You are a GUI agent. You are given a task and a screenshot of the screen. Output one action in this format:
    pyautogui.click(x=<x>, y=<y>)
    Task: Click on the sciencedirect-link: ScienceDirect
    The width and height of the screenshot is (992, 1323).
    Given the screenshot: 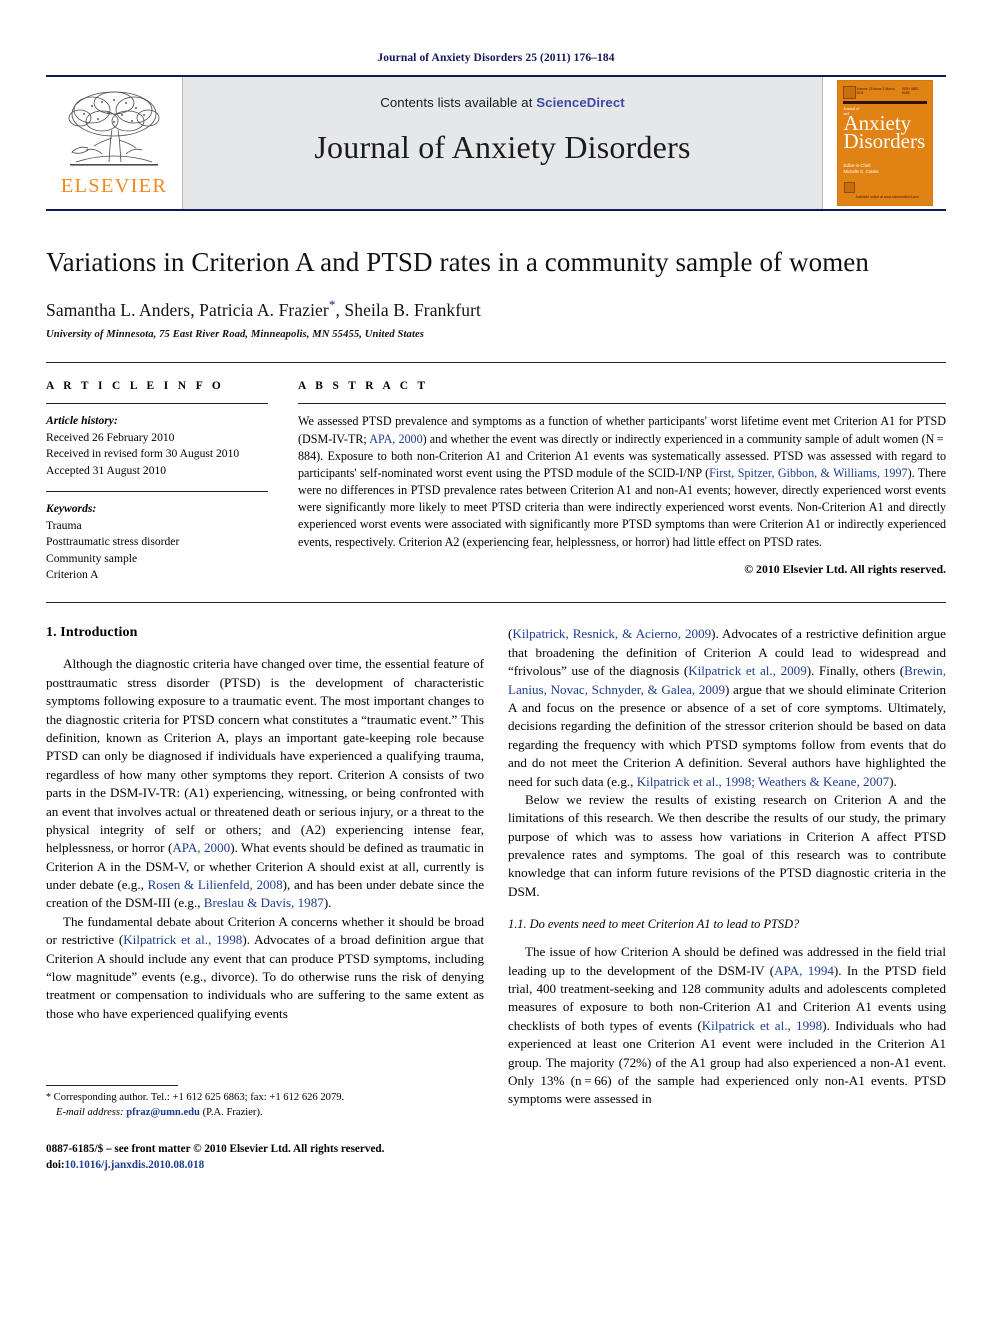 What is the action you would take?
    pyautogui.click(x=580, y=102)
    